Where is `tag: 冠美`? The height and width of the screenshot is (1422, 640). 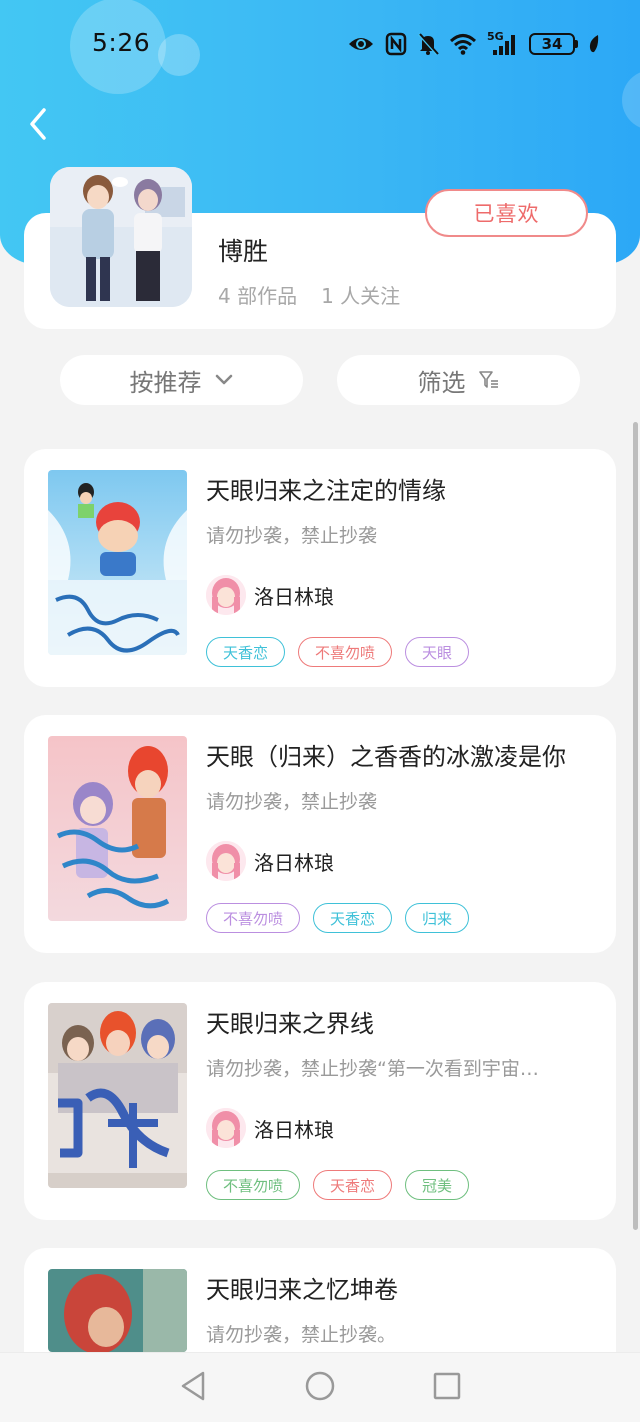 tag: 冠美 is located at coordinates (437, 1185).